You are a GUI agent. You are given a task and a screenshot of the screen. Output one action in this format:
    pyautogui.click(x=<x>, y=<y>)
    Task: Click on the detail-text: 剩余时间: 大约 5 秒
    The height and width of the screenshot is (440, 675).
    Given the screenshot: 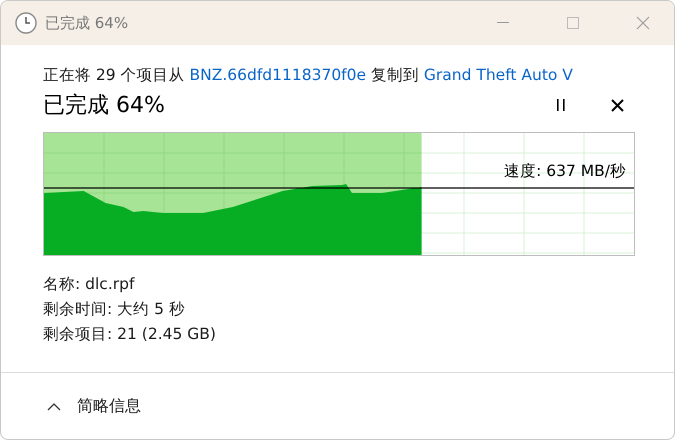 What is the action you would take?
    pyautogui.click(x=114, y=309)
    